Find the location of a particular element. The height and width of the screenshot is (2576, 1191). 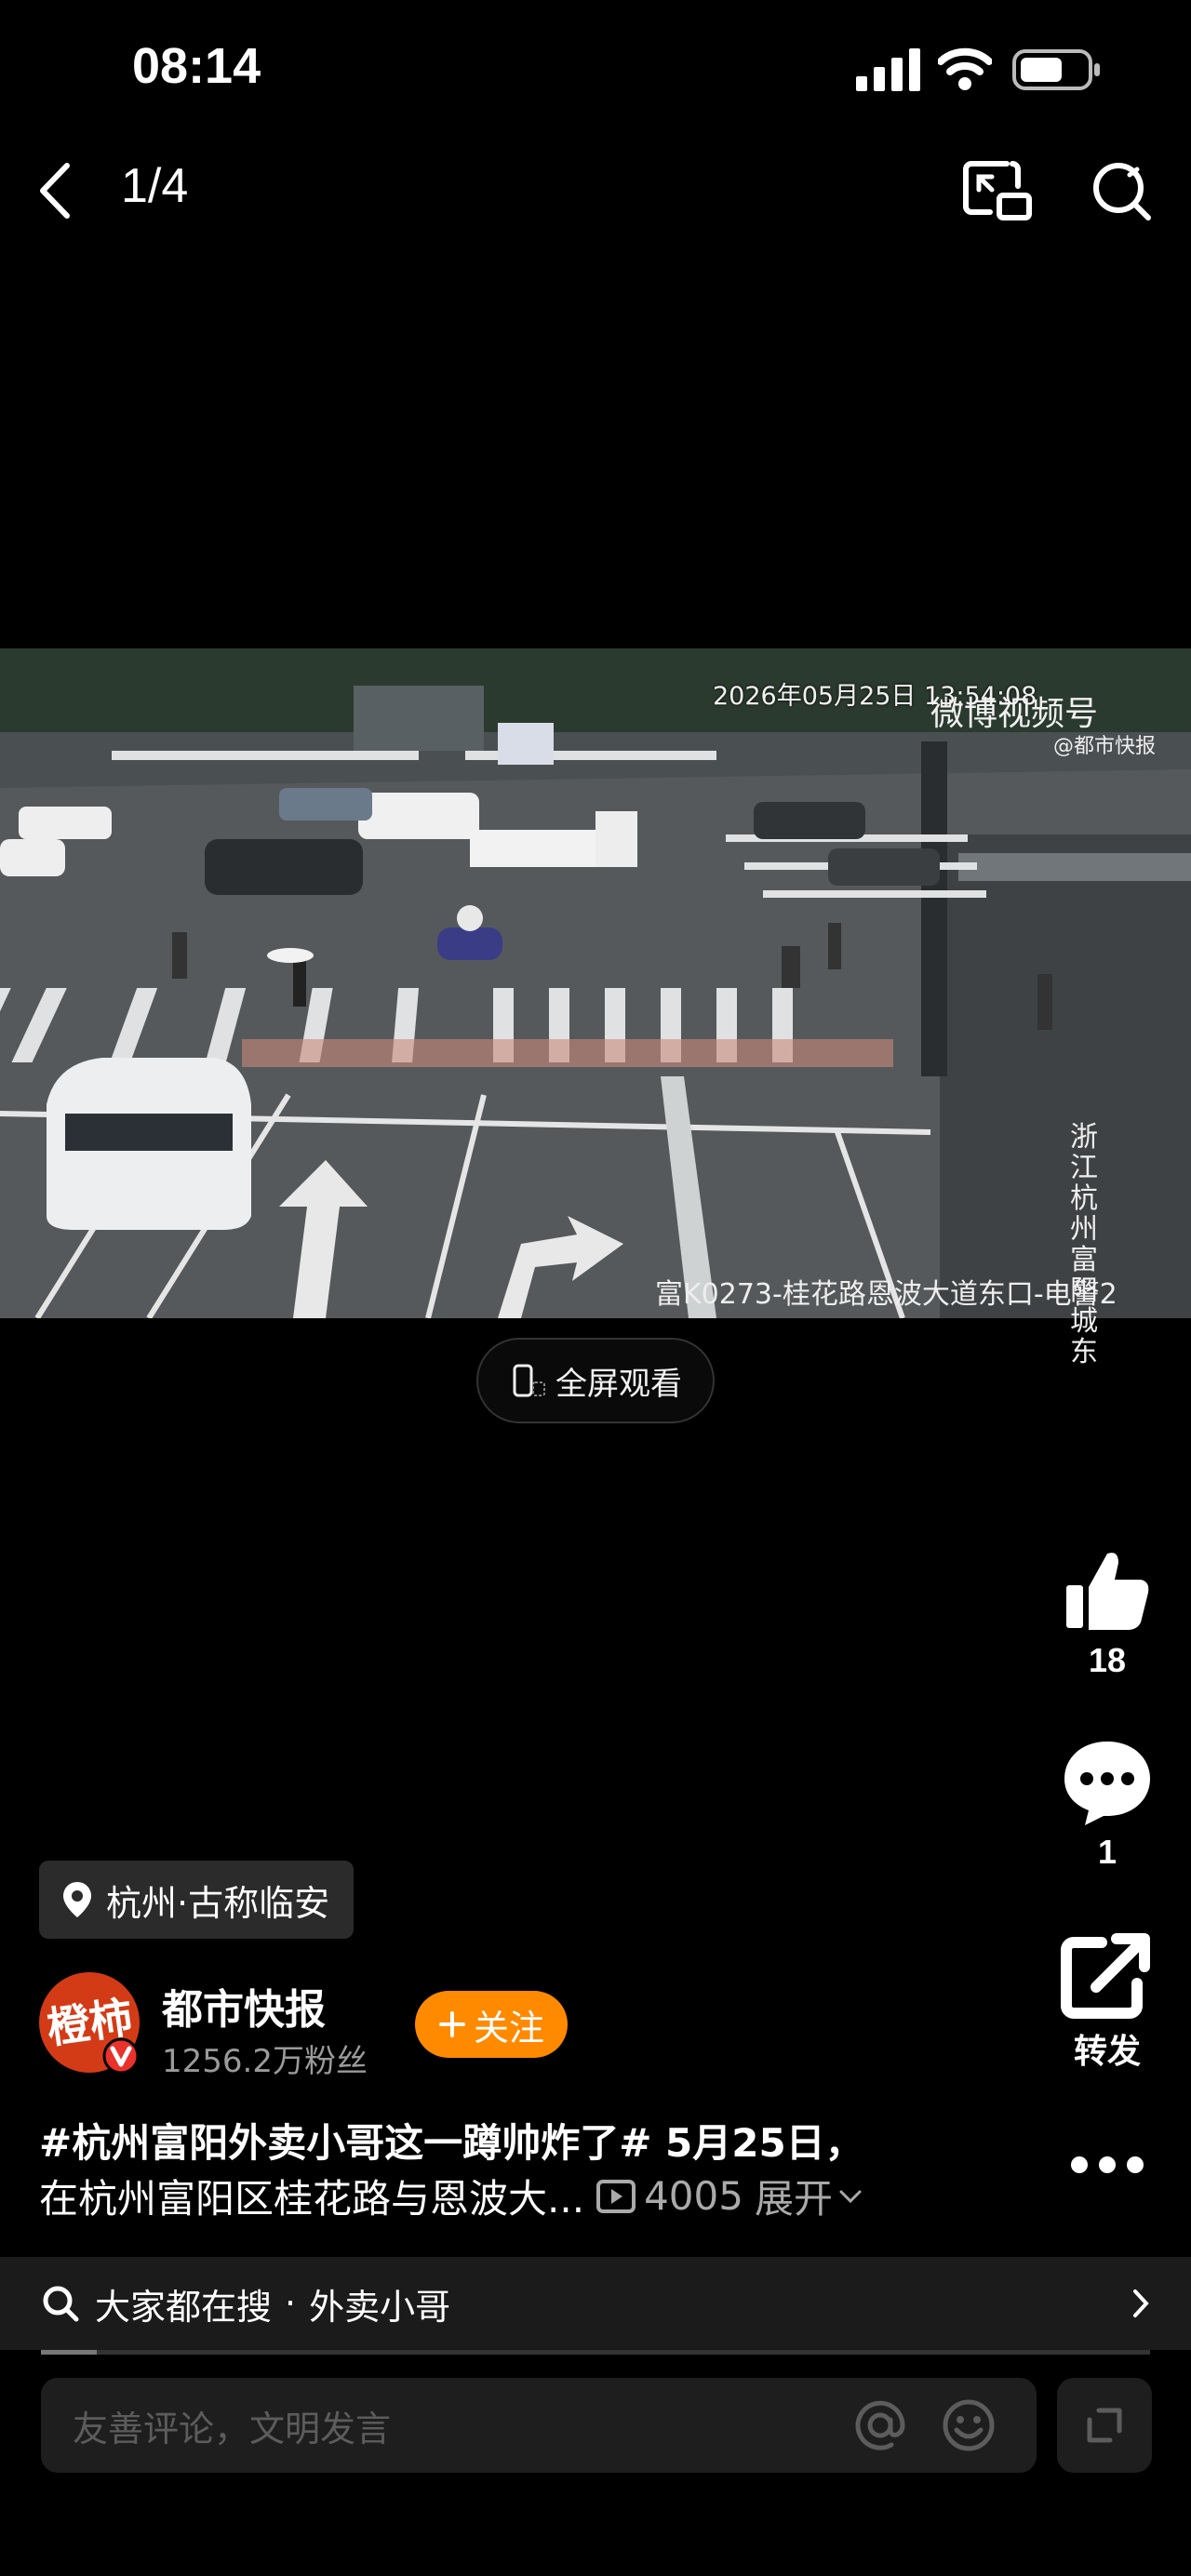

play-count-icon is located at coordinates (616, 2196).